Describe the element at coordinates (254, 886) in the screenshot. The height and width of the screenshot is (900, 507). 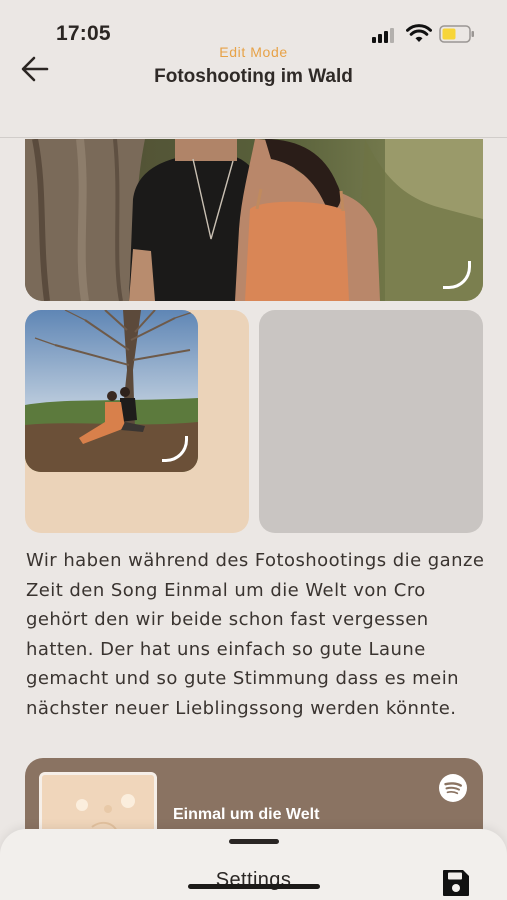
I see `home-indicator` at that location.